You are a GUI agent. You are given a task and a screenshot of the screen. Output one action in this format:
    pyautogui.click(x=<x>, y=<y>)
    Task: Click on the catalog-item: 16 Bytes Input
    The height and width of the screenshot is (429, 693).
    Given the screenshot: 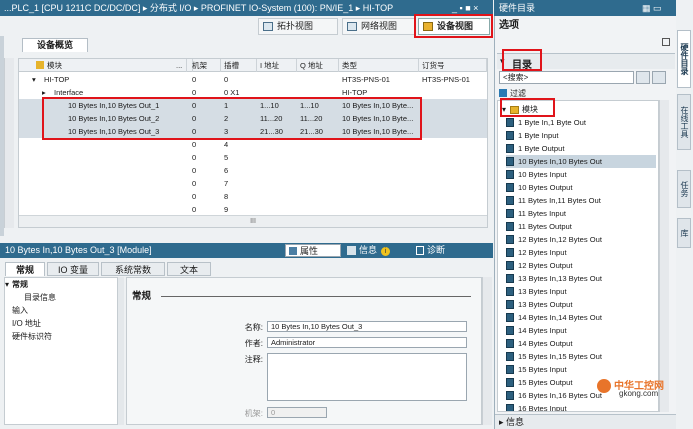 What is the action you would take?
    pyautogui.click(x=581, y=406)
    